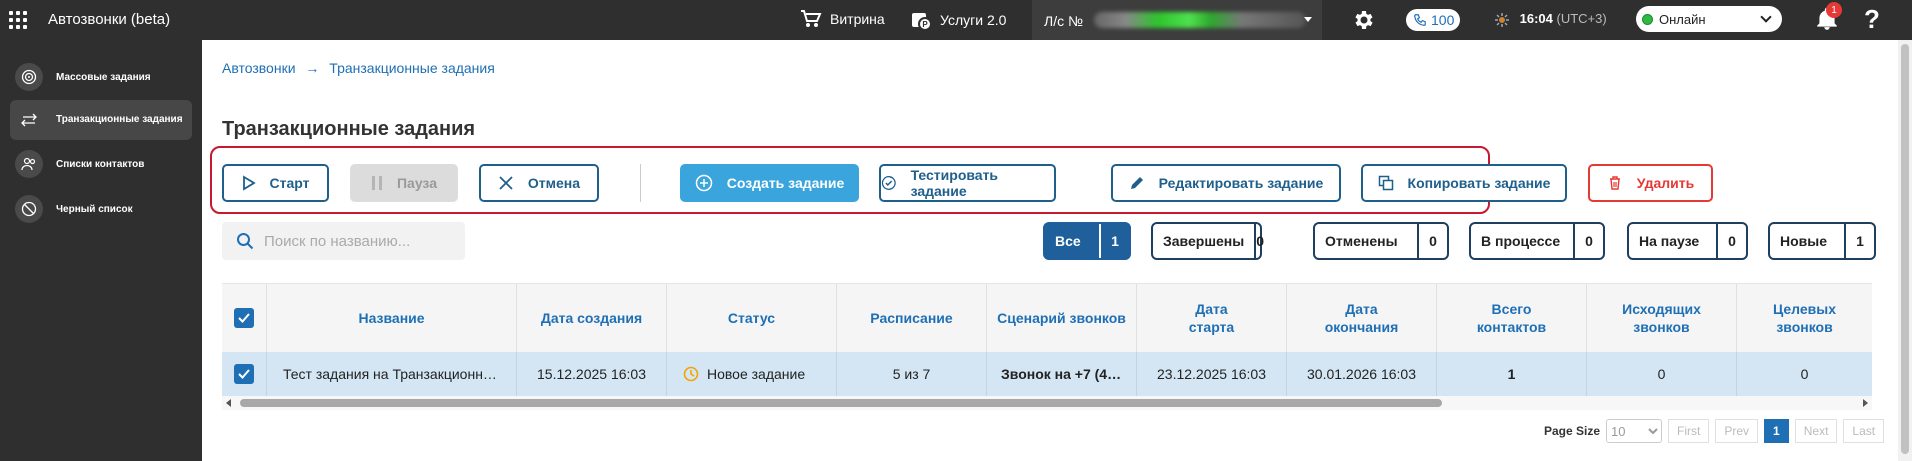 This screenshot has width=1912, height=461. Describe the element at coordinates (925, 24) in the screenshot. I see `svg-text: P` at that location.